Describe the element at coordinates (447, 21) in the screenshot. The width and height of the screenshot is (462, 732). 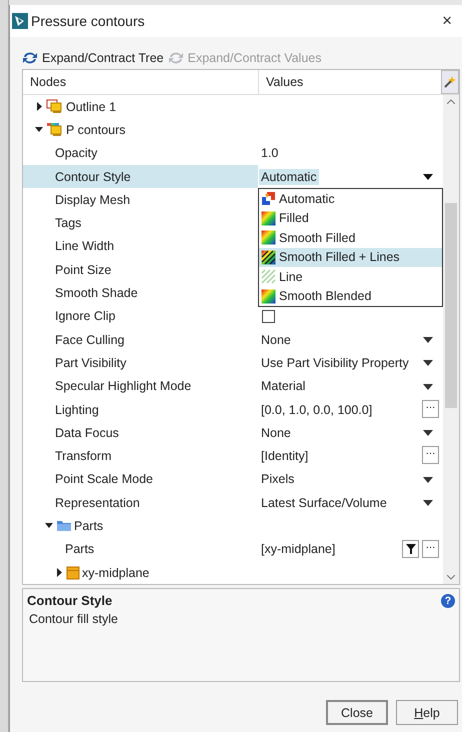
I see `close-button: ×` at that location.